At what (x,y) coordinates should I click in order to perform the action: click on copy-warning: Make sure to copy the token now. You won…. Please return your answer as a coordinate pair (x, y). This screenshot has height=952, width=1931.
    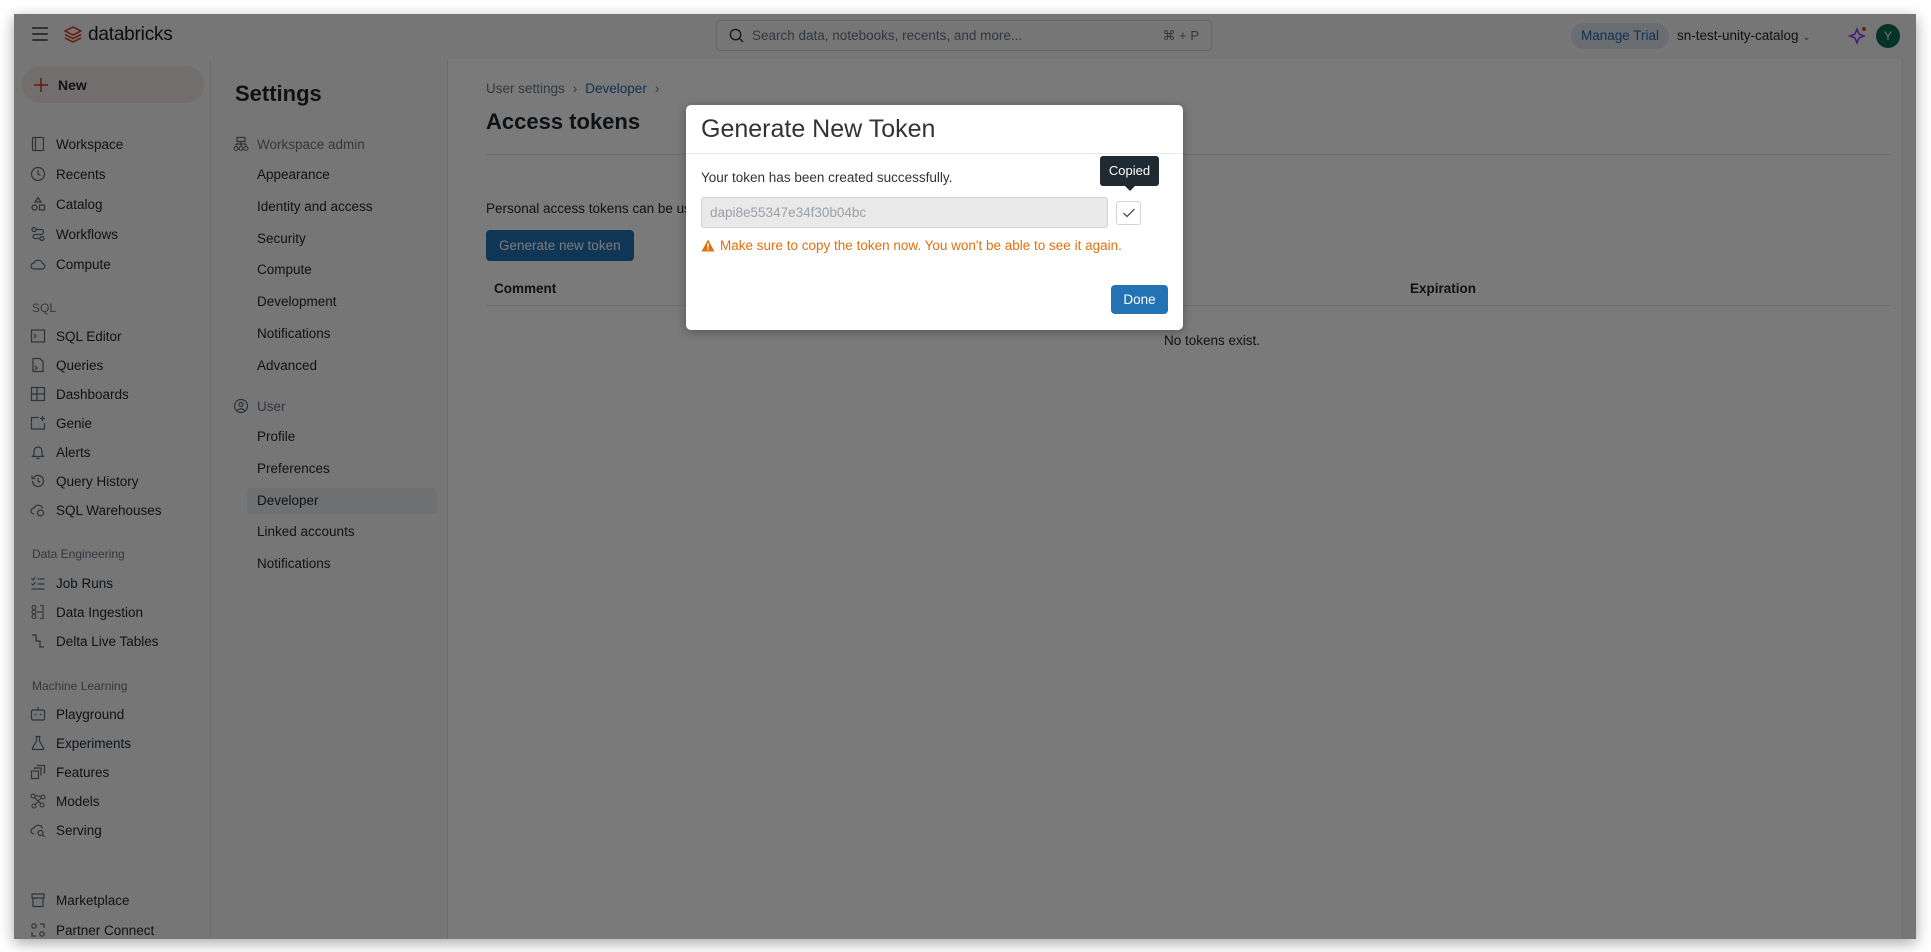
    Looking at the image, I should click on (911, 245).